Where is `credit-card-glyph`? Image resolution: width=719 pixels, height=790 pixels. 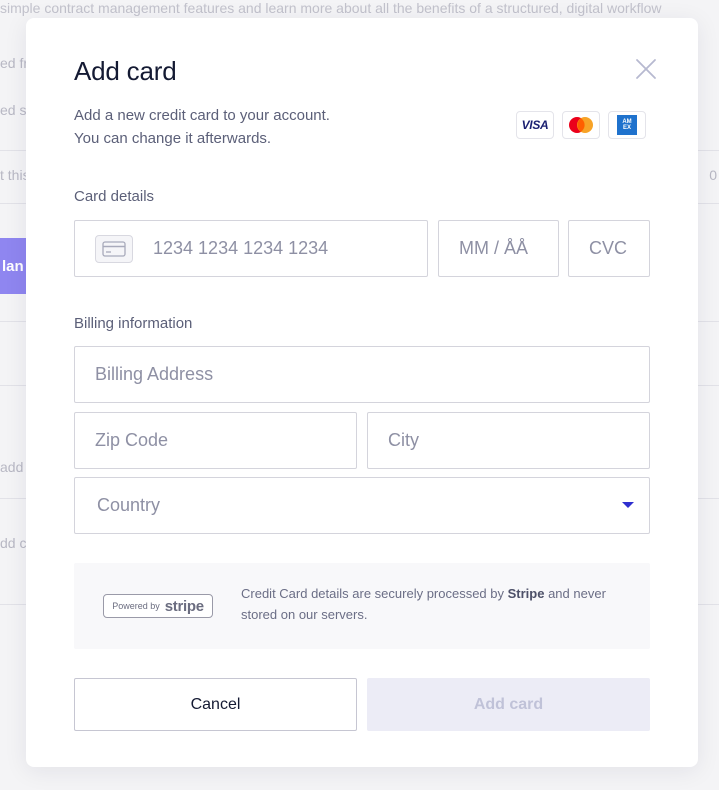 credit-card-glyph is located at coordinates (114, 248).